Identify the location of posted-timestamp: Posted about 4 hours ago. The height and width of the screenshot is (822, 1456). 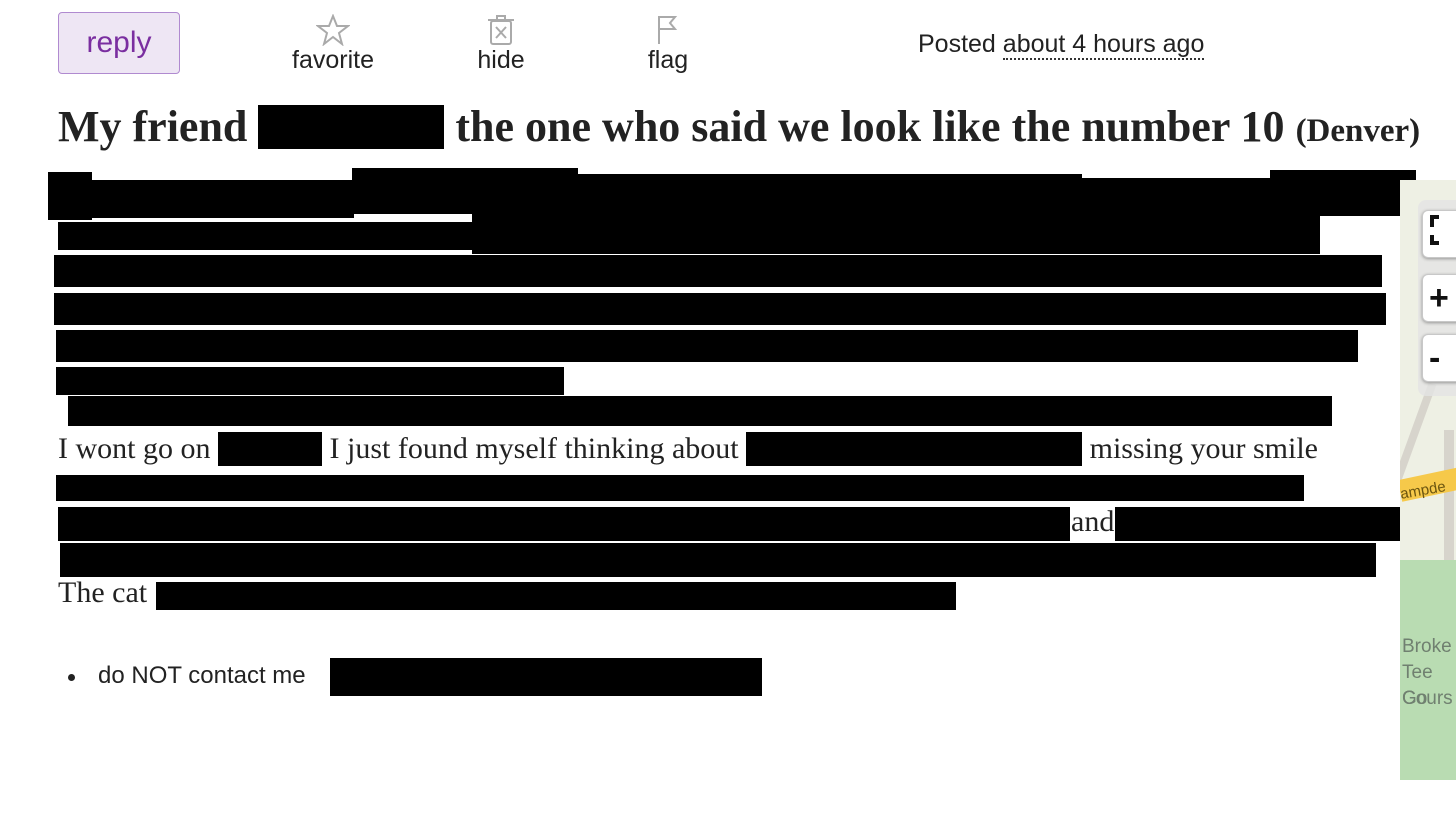
(1061, 45).